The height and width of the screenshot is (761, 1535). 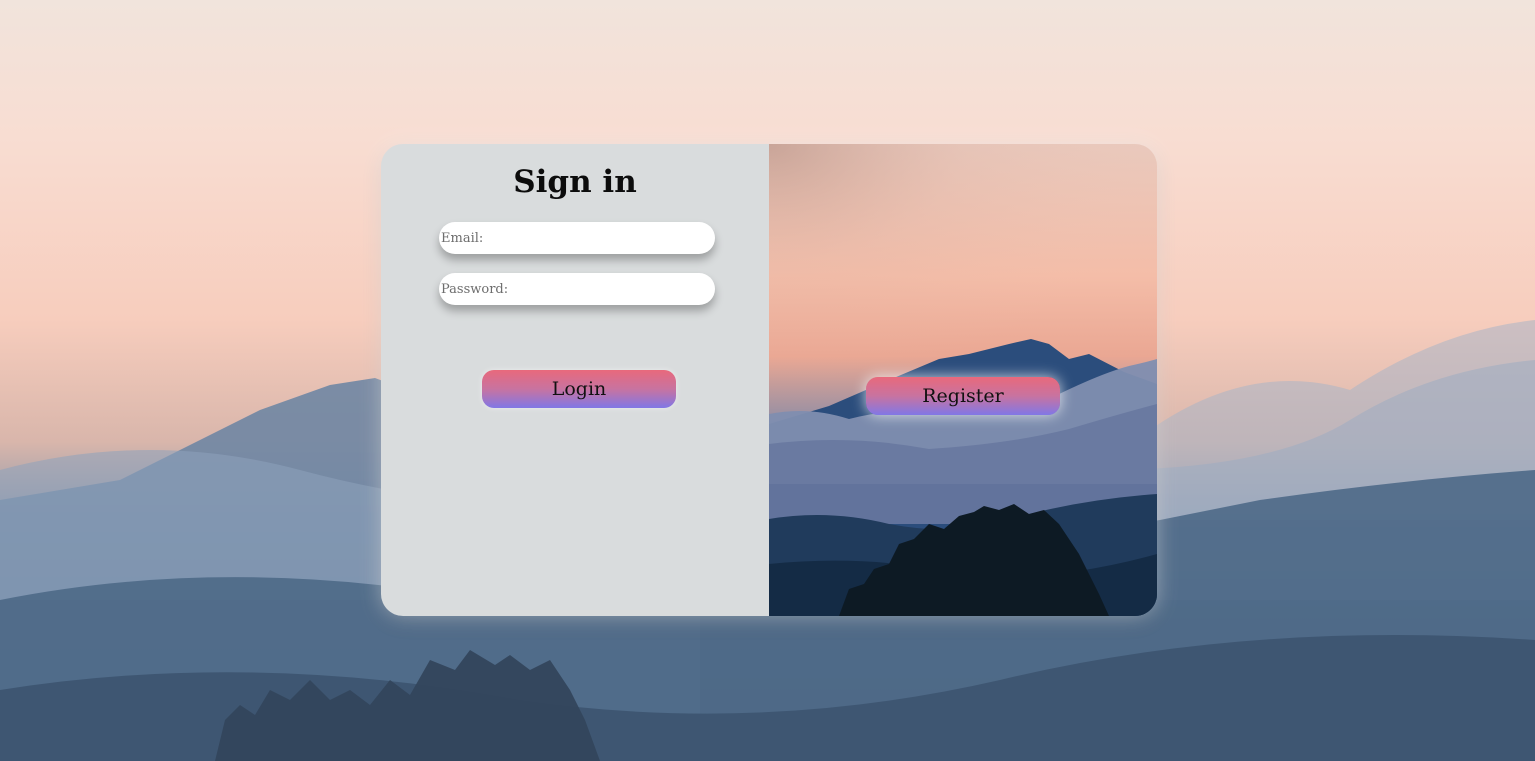 What do you see at coordinates (577, 289) in the screenshot?
I see `password-field` at bounding box center [577, 289].